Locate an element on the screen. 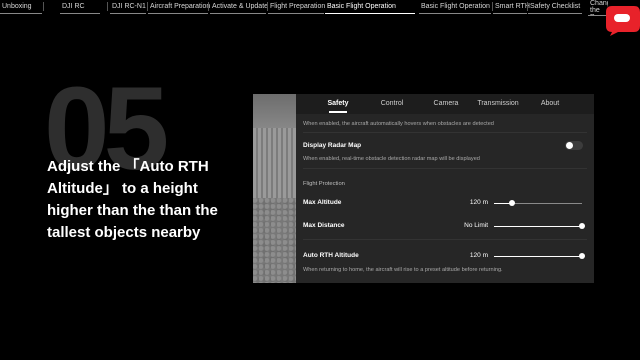  nav-item-smart-rth: Smart RTH is located at coordinates (511, 7).